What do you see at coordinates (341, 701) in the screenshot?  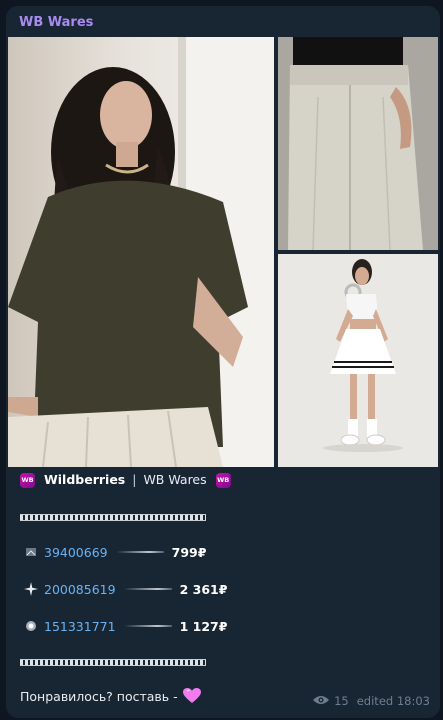 I see `view-count: 15` at bounding box center [341, 701].